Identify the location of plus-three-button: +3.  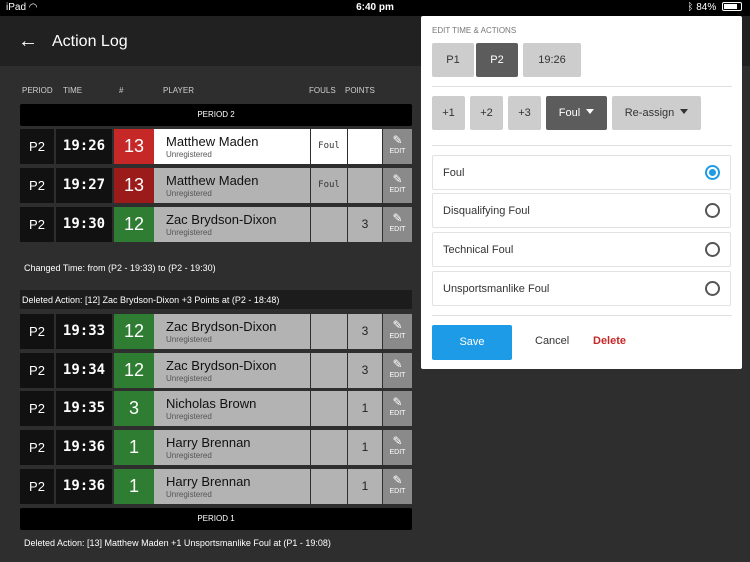
(524, 113).